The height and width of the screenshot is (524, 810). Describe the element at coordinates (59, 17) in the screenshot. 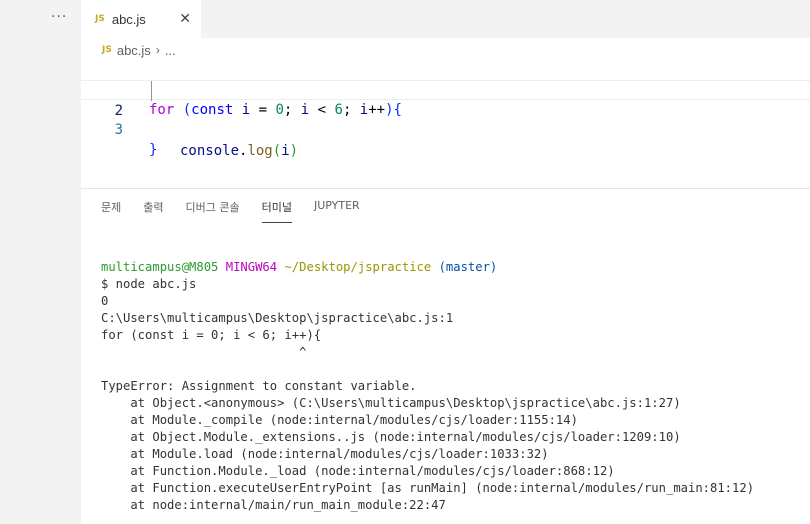

I see `more-actions-button: ···` at that location.